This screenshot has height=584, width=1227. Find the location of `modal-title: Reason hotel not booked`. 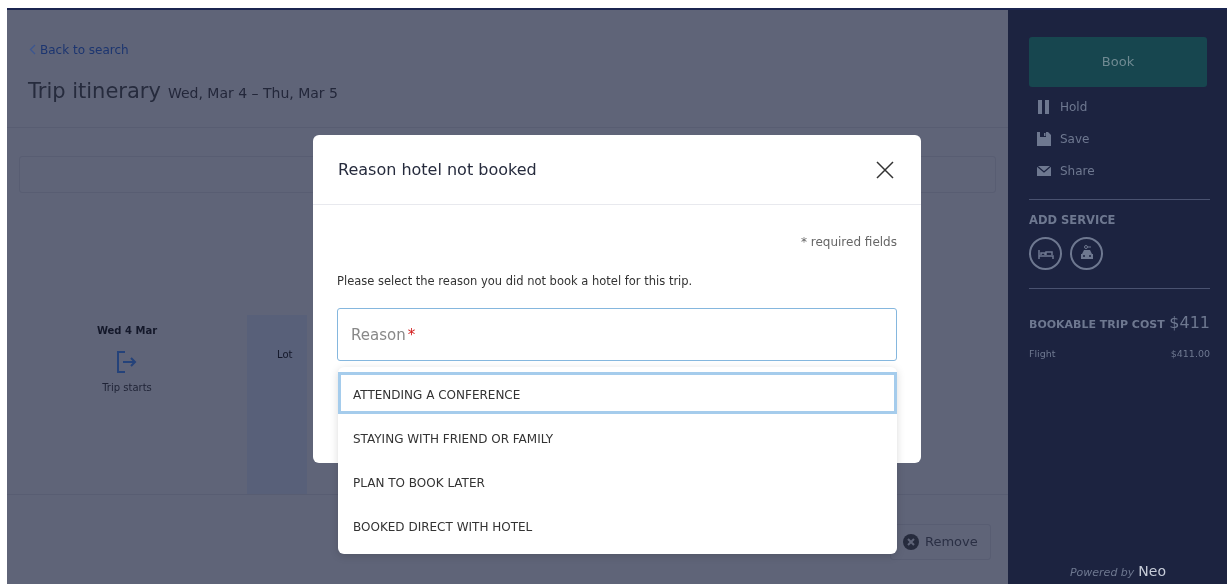

modal-title: Reason hotel not booked is located at coordinates (437, 169).